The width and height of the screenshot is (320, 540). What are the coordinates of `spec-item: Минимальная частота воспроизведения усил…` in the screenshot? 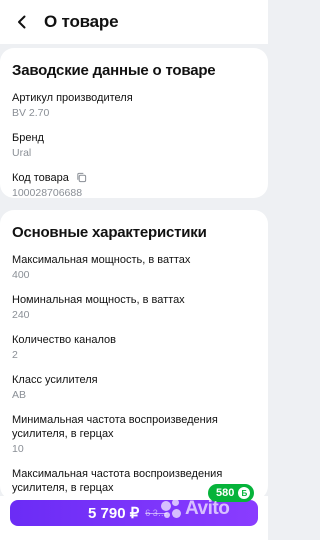 It's located at (134, 434).